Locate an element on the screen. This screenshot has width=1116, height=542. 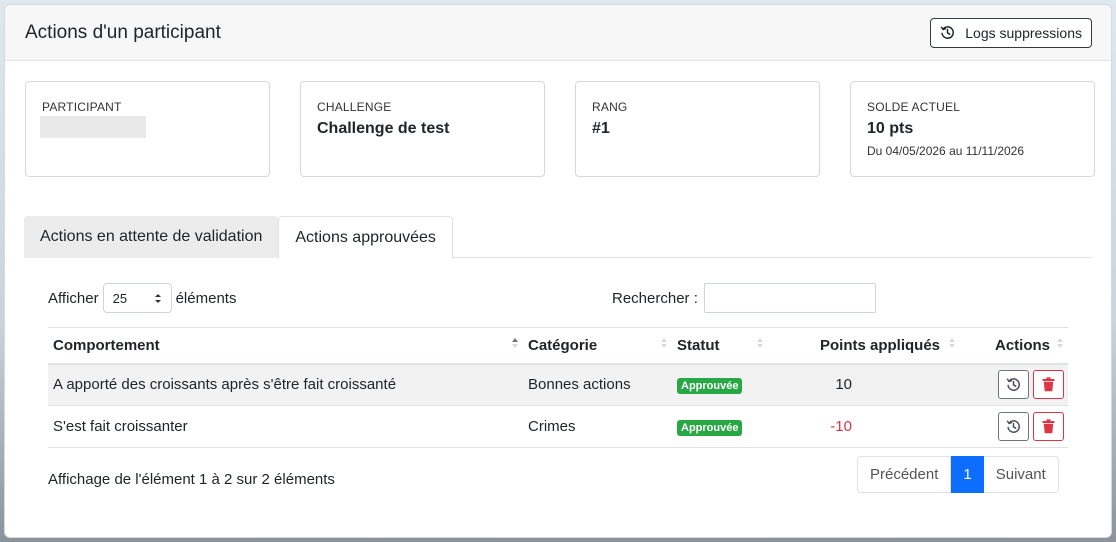
pagination: Précédent 1 Suivant is located at coordinates (958, 474).